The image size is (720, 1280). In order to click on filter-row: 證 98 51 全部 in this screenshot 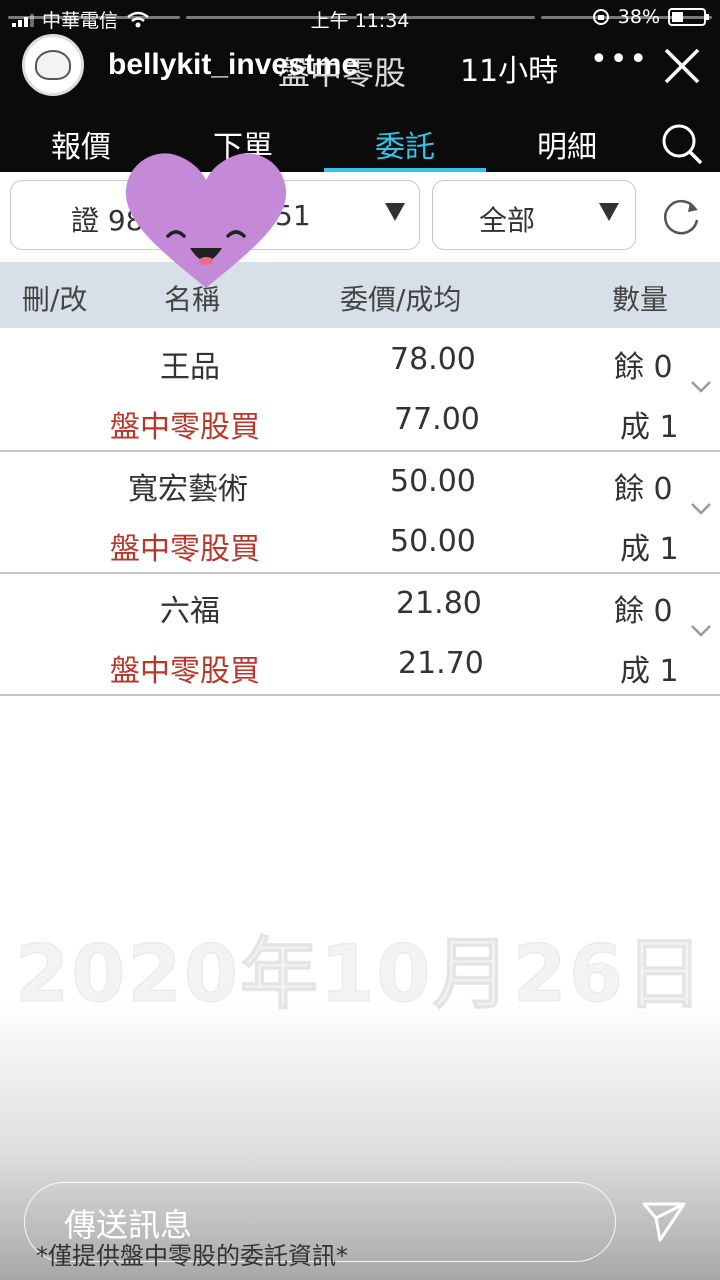, I will do `click(360, 216)`.